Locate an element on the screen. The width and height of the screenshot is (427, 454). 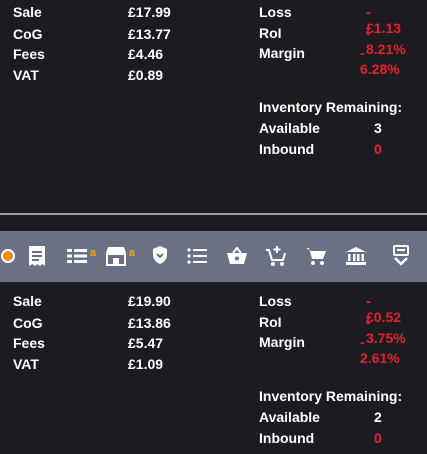
list-icon is located at coordinates (197, 256).